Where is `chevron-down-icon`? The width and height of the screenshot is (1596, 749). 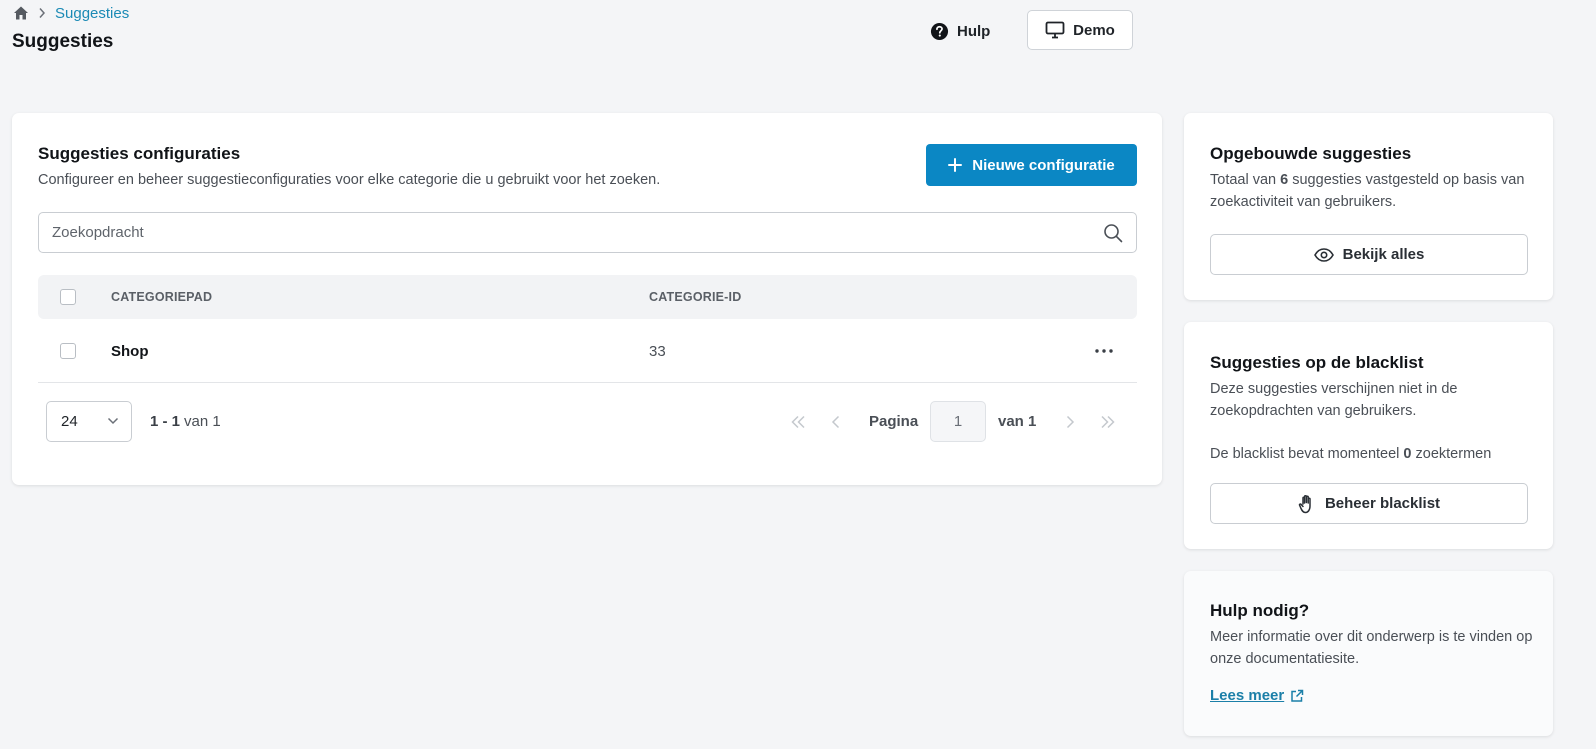
chevron-down-icon is located at coordinates (113, 421).